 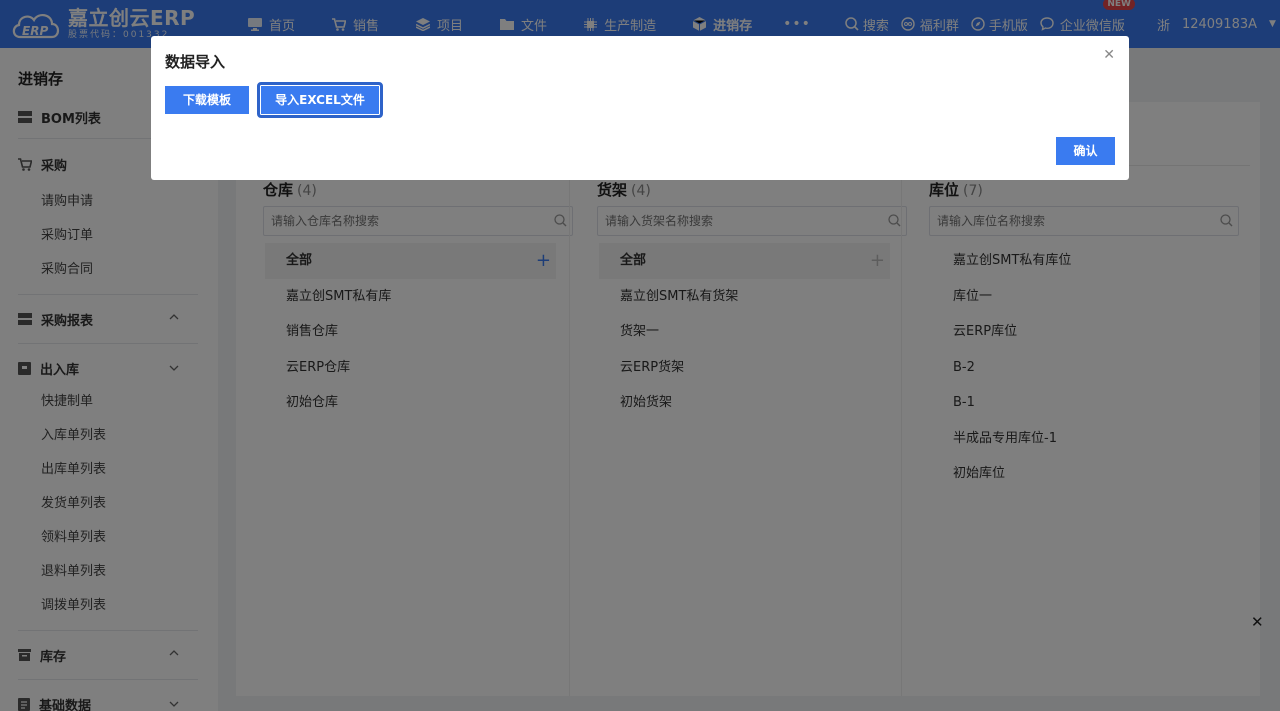 What do you see at coordinates (207, 100) in the screenshot?
I see `download-template-button: 下载模板` at bounding box center [207, 100].